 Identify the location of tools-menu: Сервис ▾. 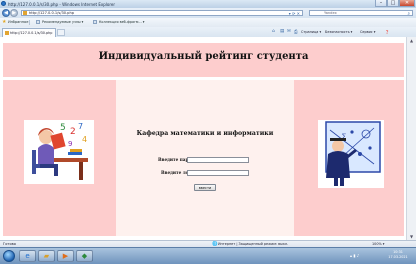
(367, 32).